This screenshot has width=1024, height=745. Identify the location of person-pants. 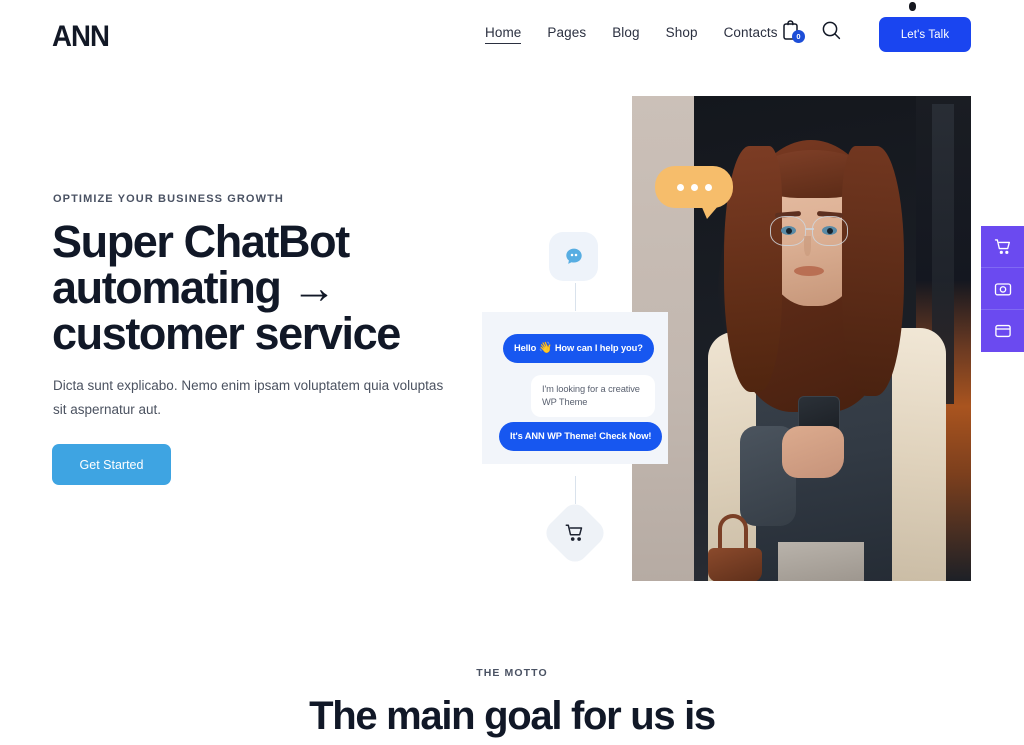
(821, 561).